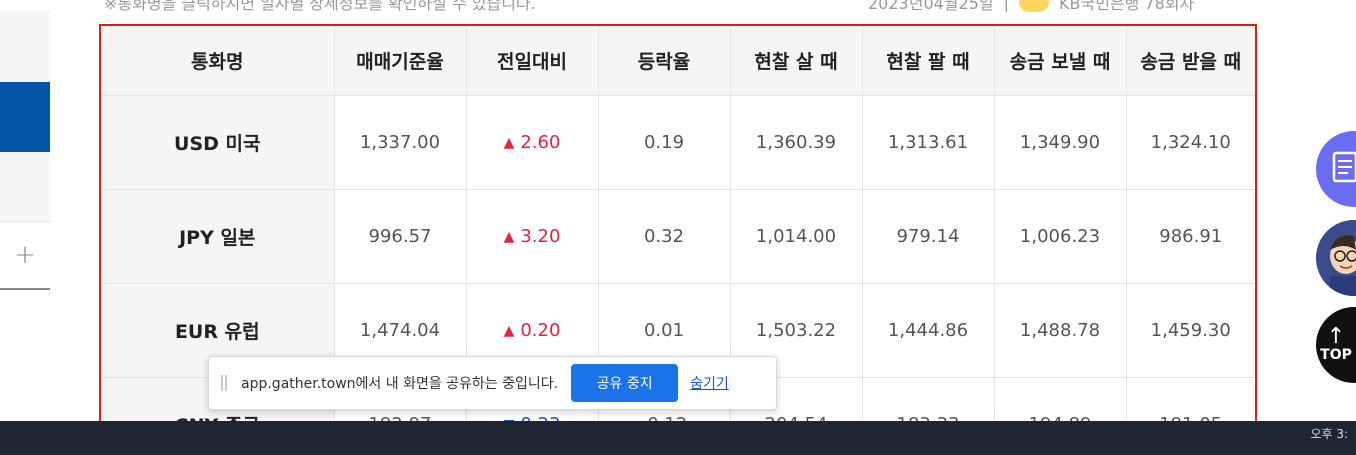  Describe the element at coordinates (625, 383) in the screenshot. I see `stop-sharing-button: 공유 중지` at that location.